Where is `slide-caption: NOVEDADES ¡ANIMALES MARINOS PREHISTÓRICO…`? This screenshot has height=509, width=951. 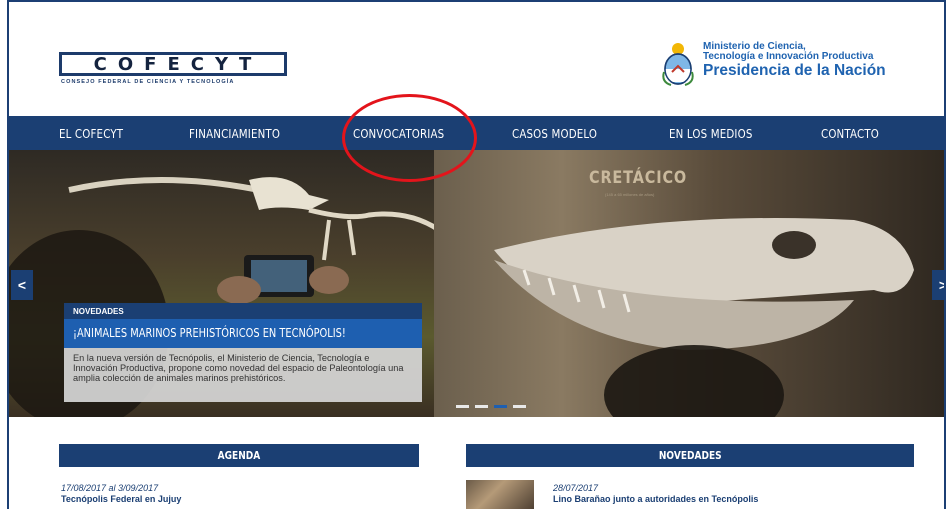
slide-caption: NOVEDADES ¡ANIMALES MARINOS PREHISTÓRICO… is located at coordinates (243, 351).